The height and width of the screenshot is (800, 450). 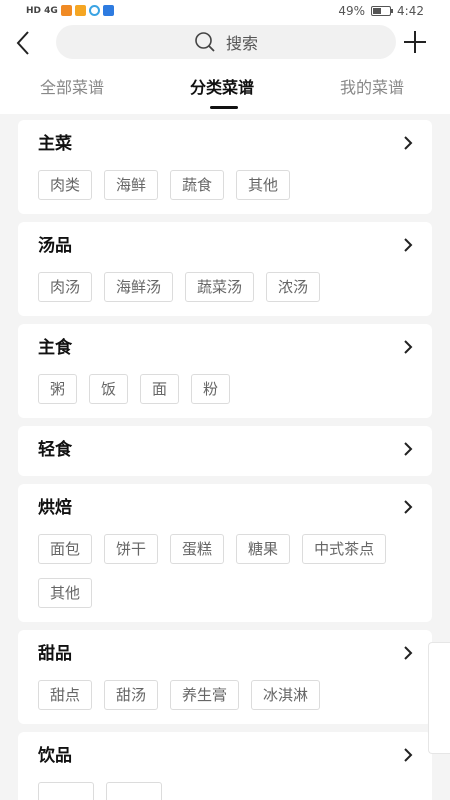 What do you see at coordinates (410, 11) in the screenshot?
I see `status-time: 4:42` at bounding box center [410, 11].